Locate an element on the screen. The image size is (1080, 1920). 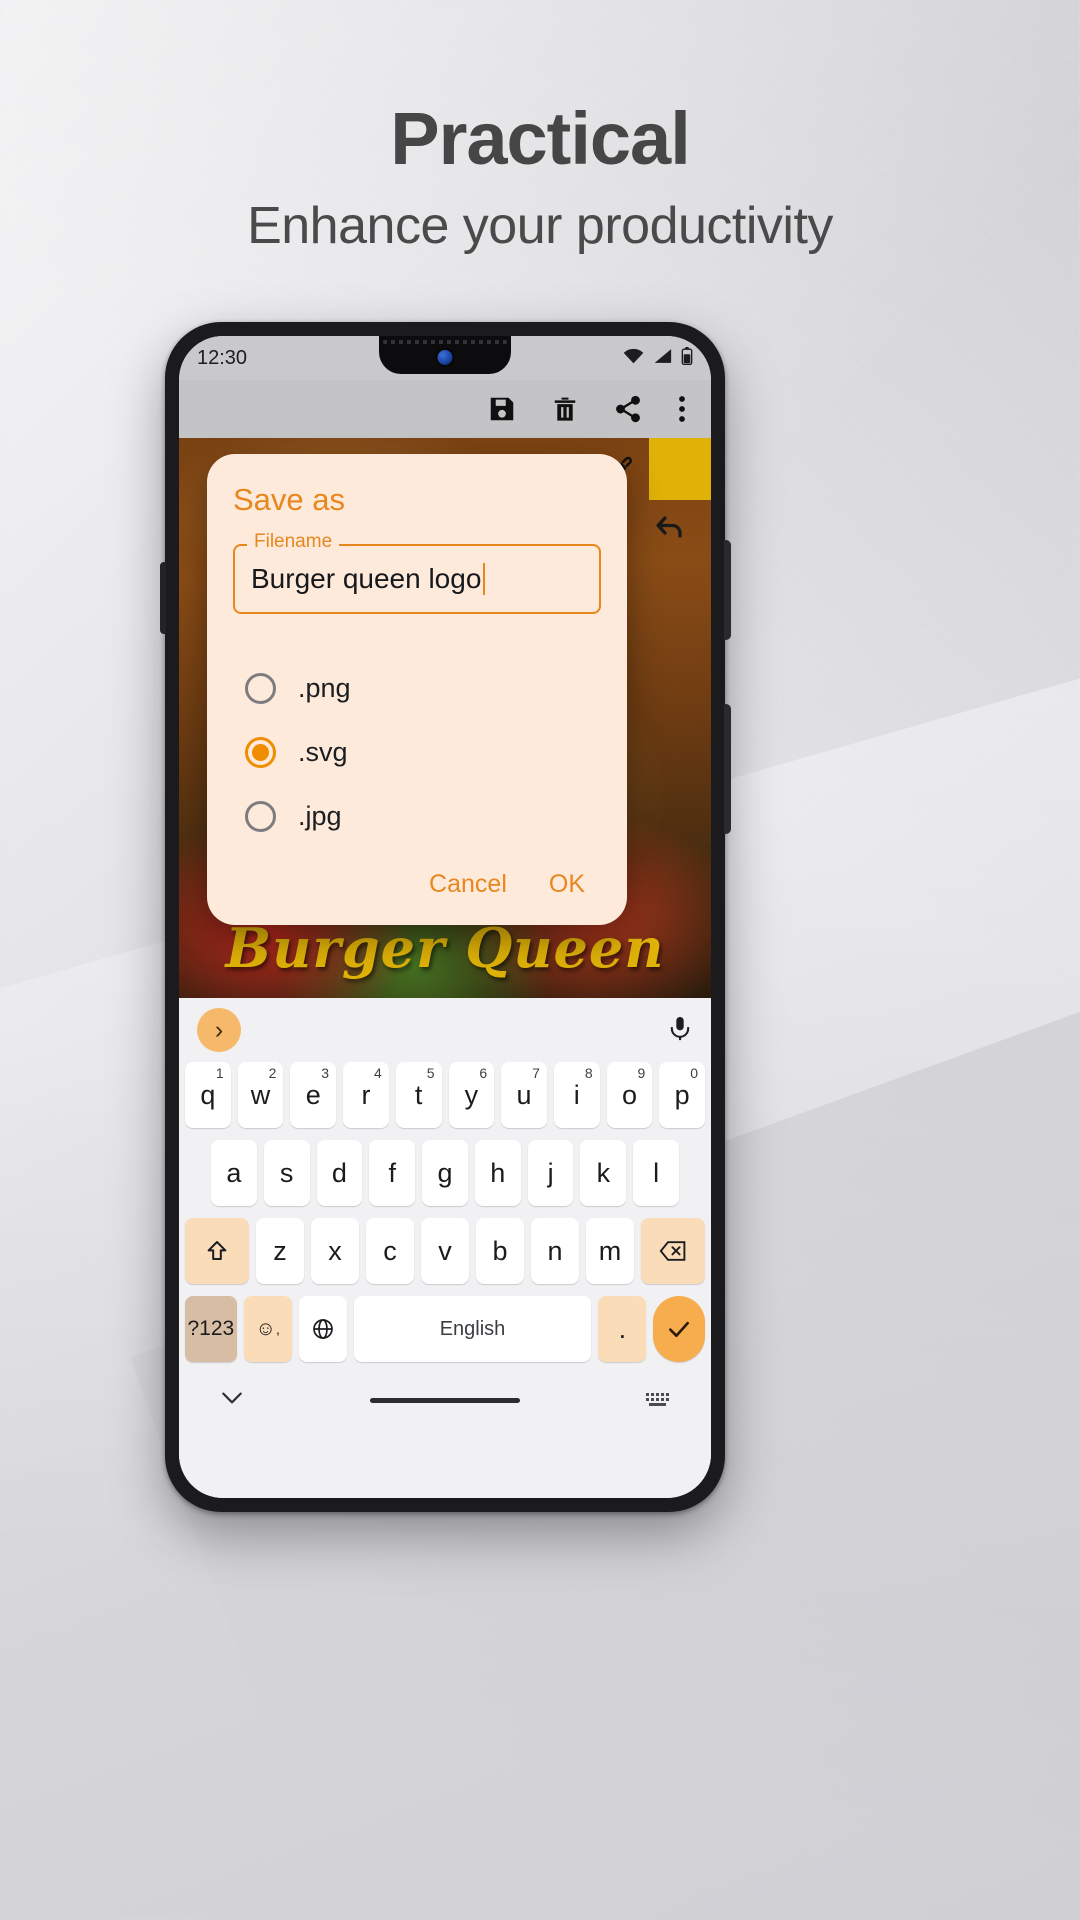
key-label: q is located at coordinates (208, 1094).